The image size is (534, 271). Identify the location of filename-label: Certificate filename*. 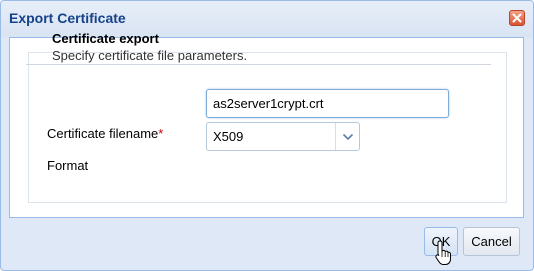
(105, 133).